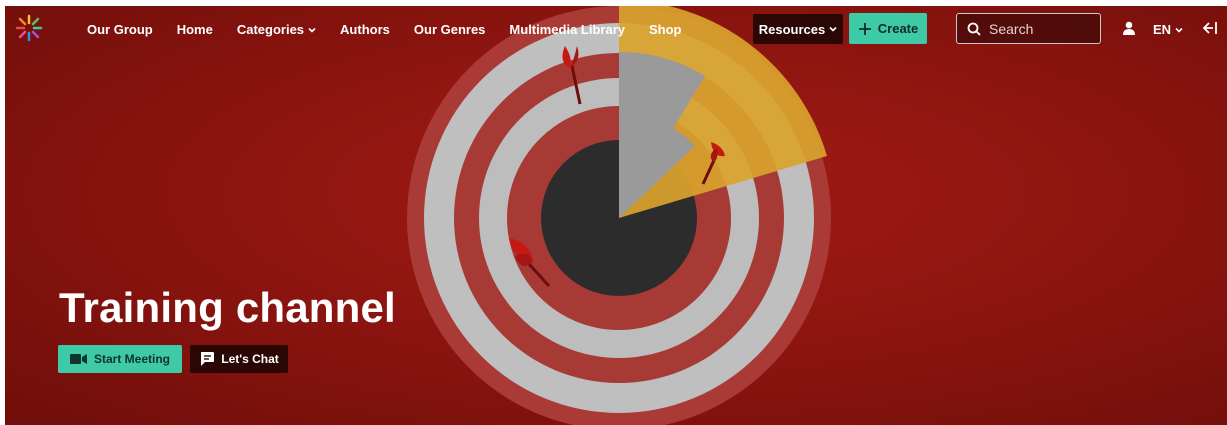  I want to click on create-button: Create, so click(888, 28).